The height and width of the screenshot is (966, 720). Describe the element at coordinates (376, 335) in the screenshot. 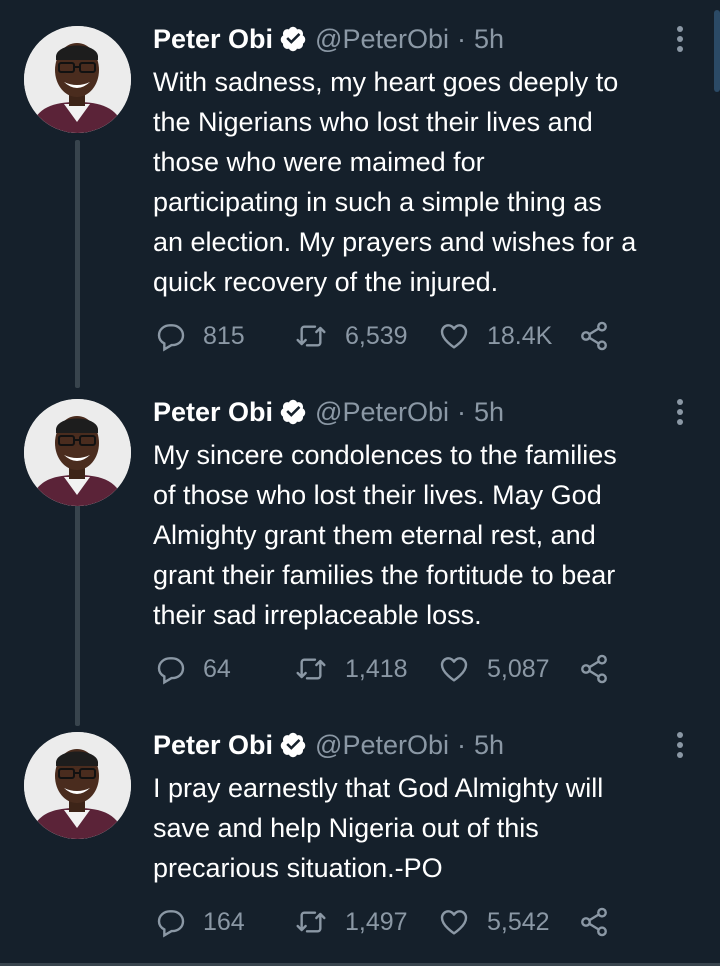

I see `retweet-count: 6,539` at that location.